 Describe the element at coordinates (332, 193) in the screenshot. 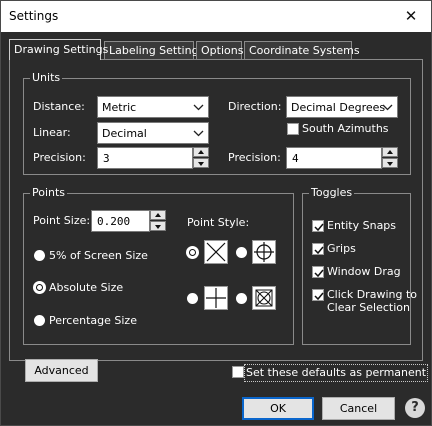

I see `toggles-legend: Toggles` at that location.